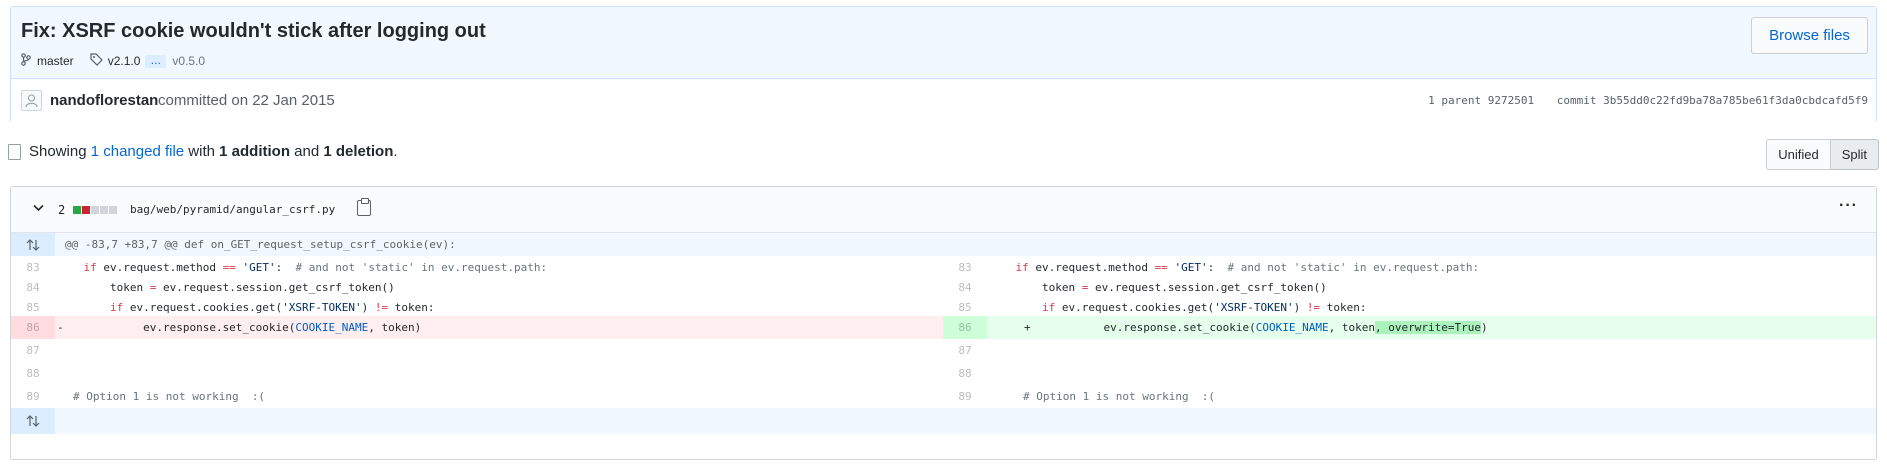  I want to click on branch-icon, so click(28, 61).